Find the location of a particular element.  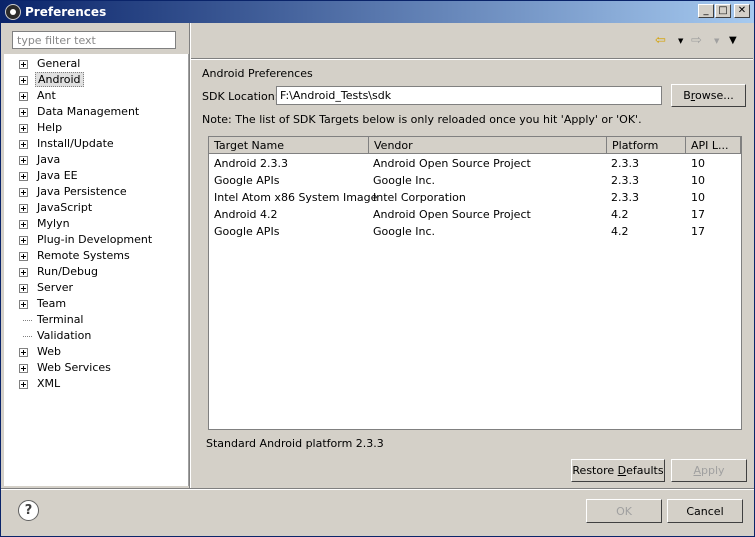

maximize-button: □ is located at coordinates (723, 11).